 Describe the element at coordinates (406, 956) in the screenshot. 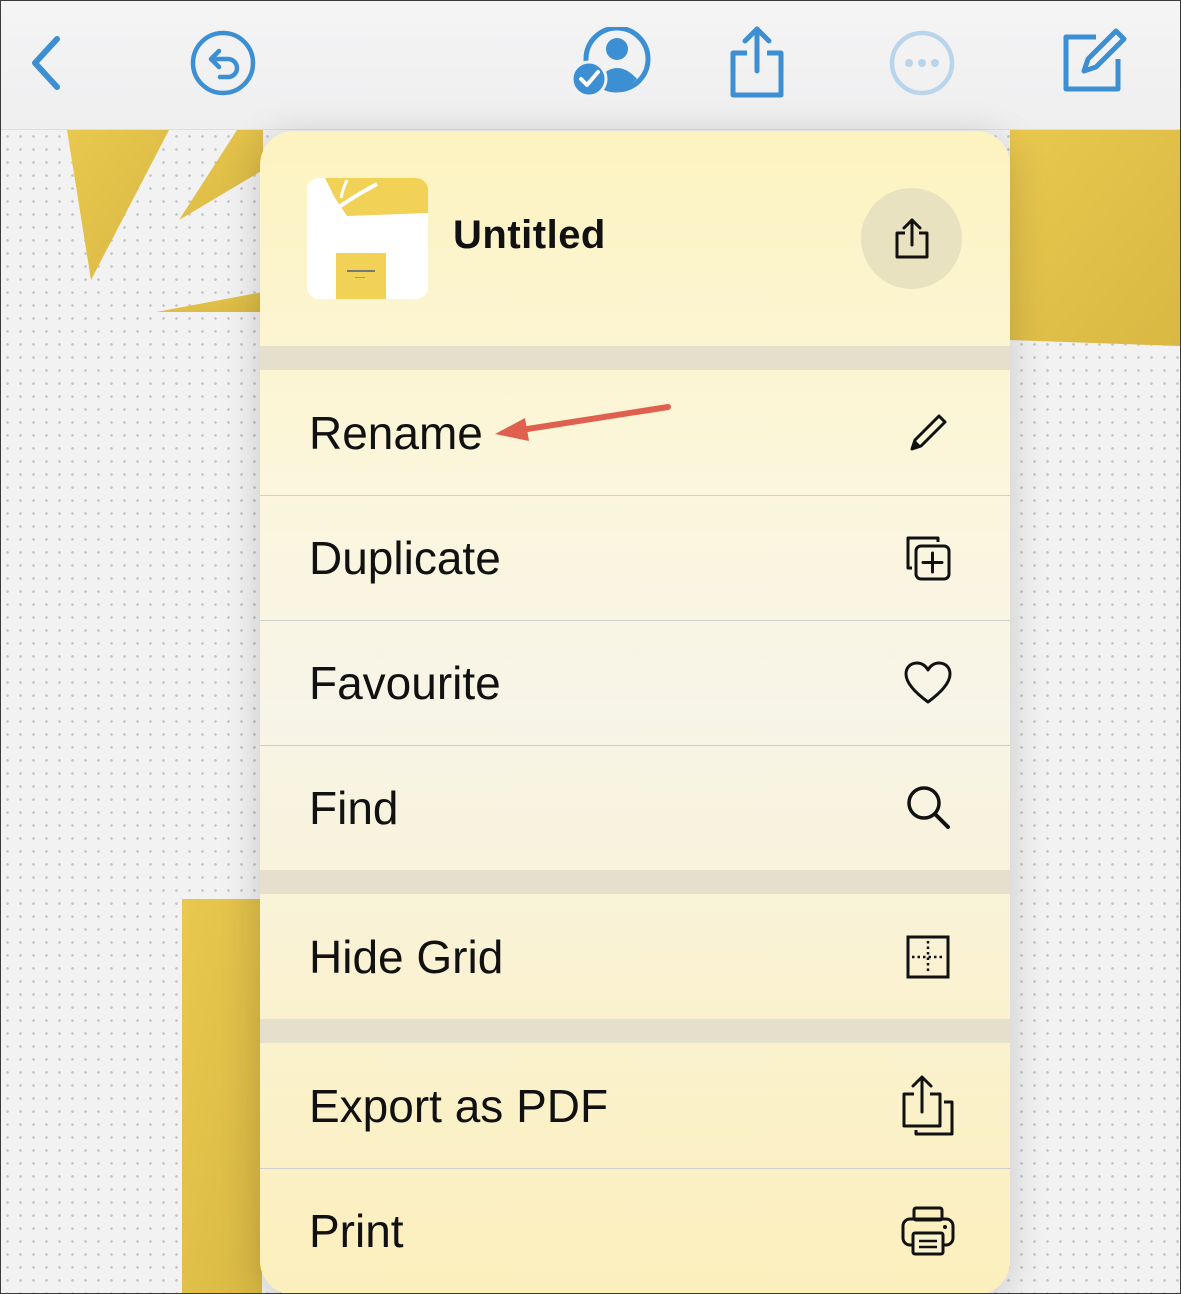

I see `menu-item-label: Hide Grid` at that location.